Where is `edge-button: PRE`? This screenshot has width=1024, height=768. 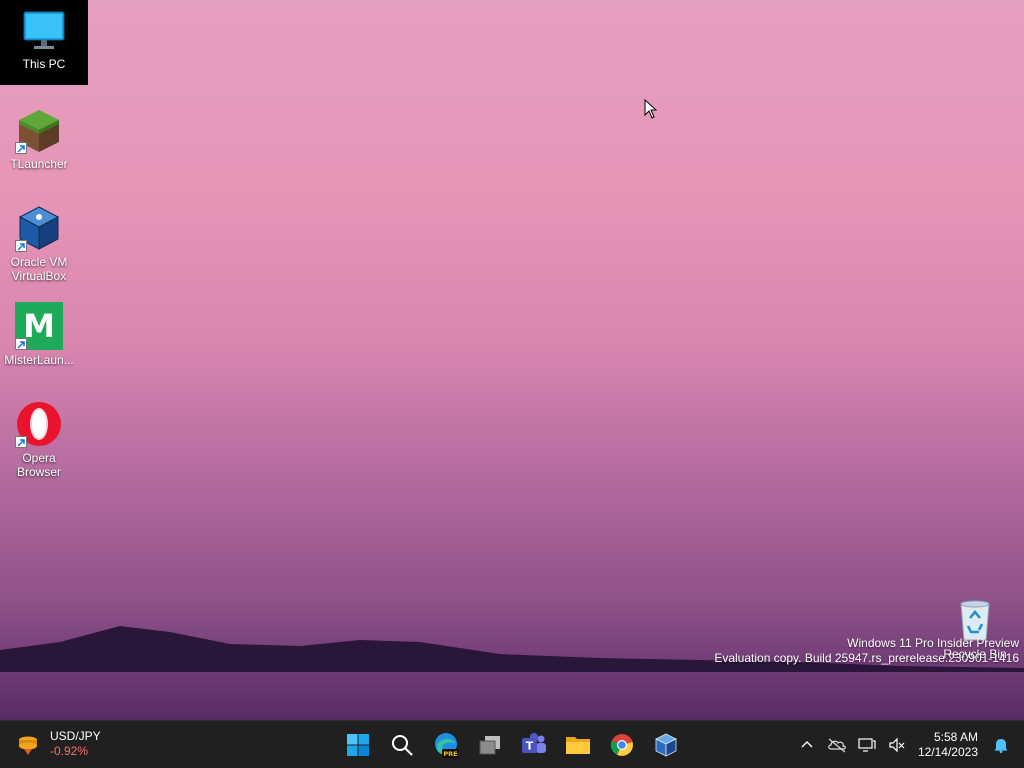
edge-button: PRE is located at coordinates (446, 745).